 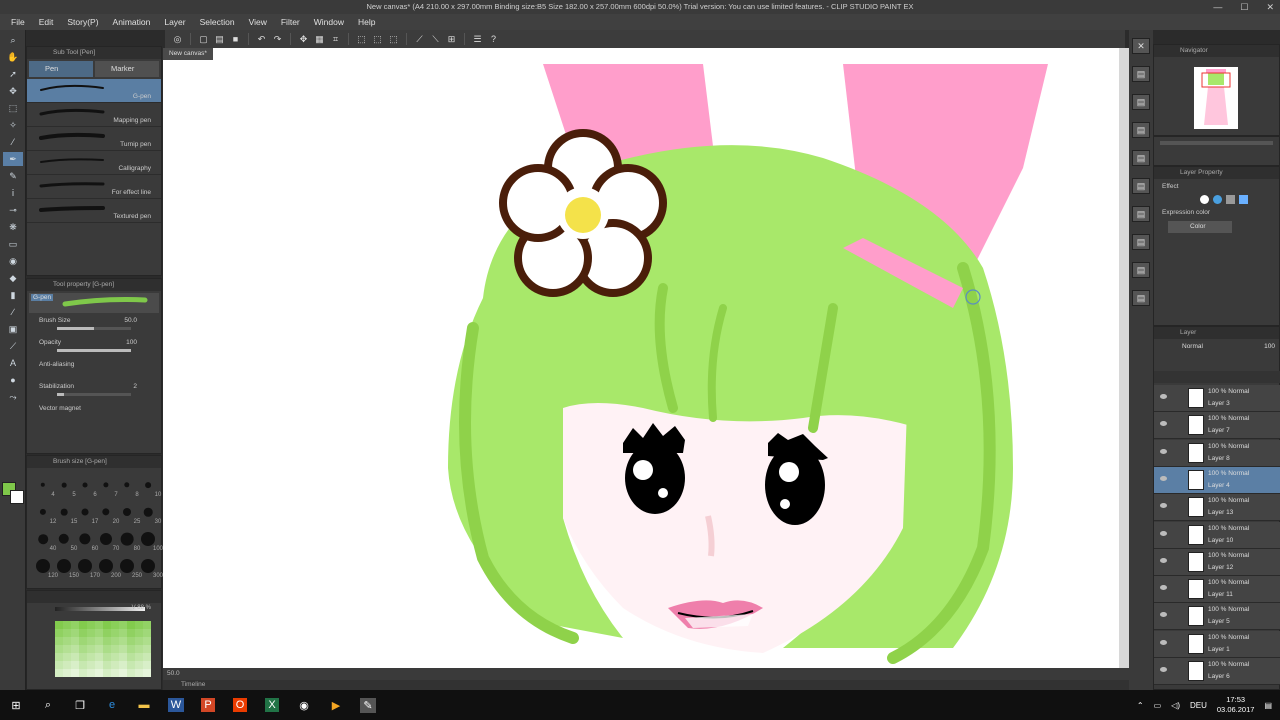 I want to click on brush-size-preset: 60, so click(x=86, y=539).